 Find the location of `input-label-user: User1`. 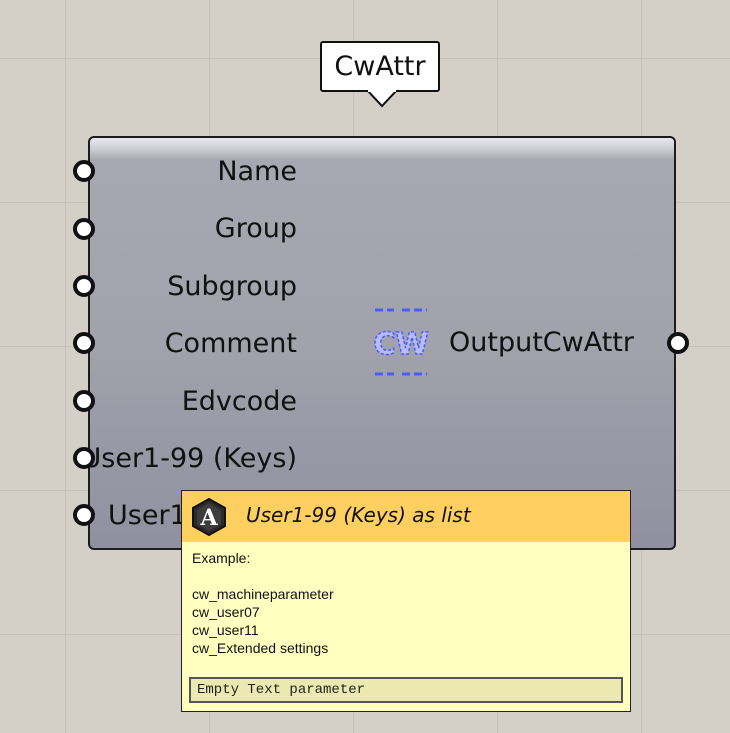

input-label-user: User1 is located at coordinates (147, 515).